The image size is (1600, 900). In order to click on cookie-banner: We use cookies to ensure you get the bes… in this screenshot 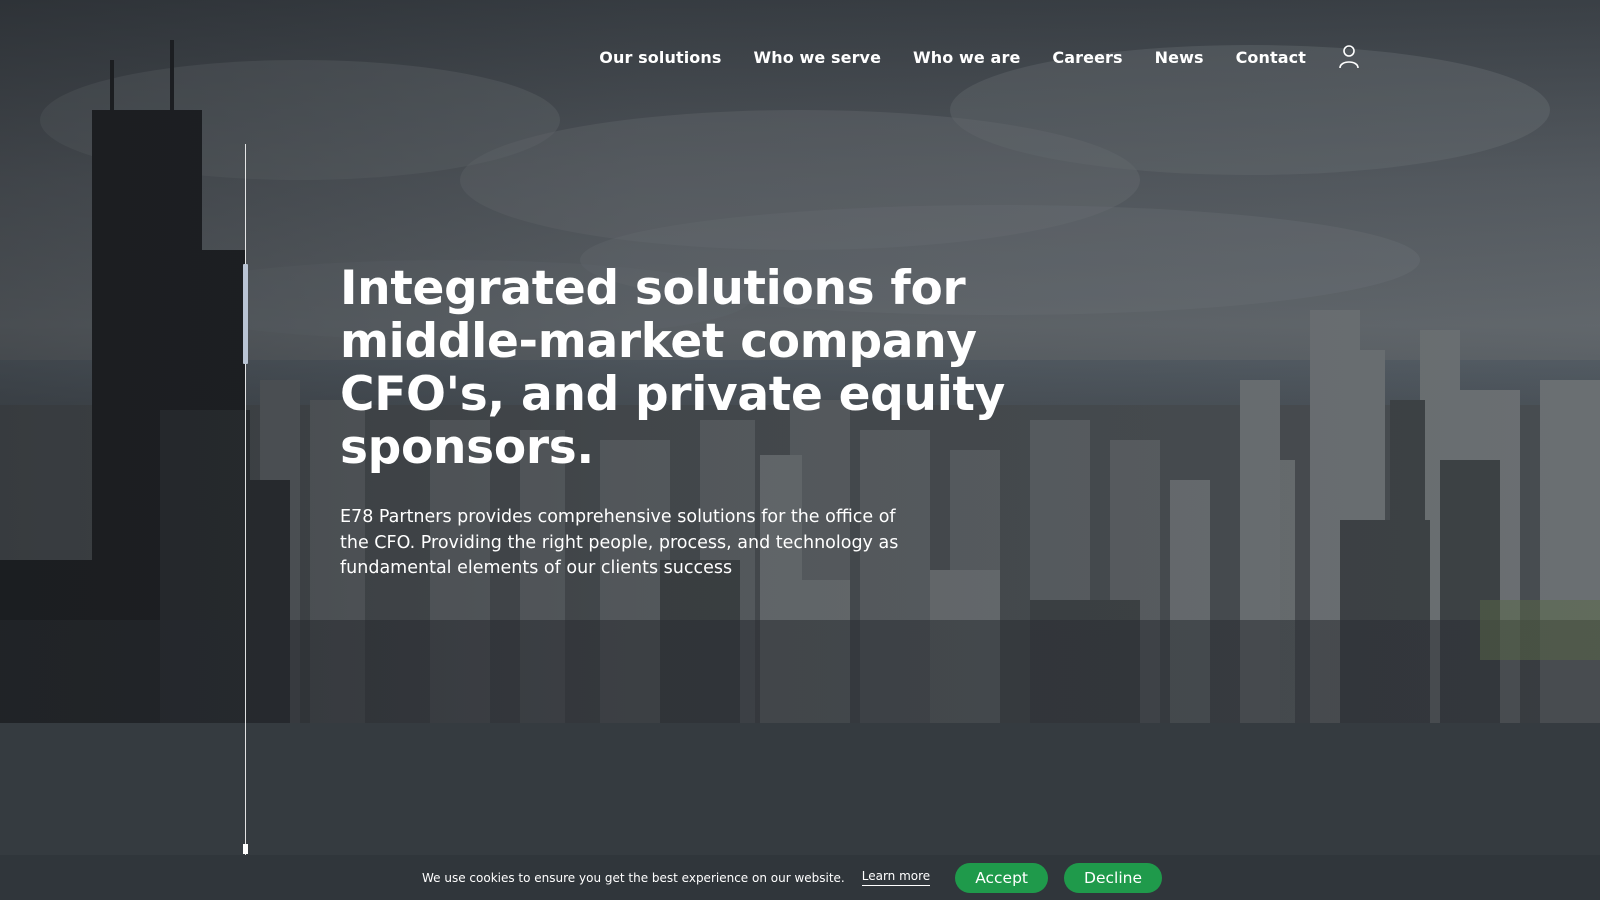, I will do `click(800, 877)`.